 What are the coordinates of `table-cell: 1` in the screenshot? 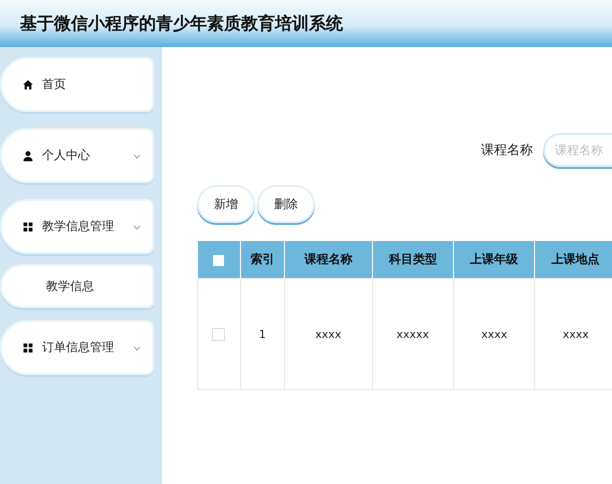 It's located at (262, 334).